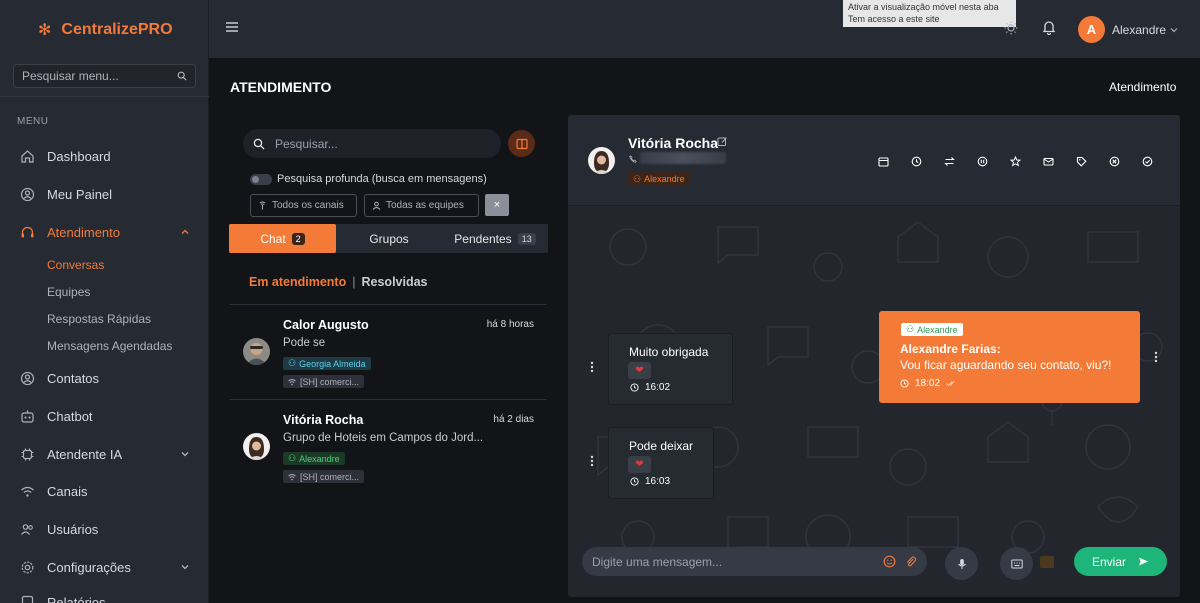 The height and width of the screenshot is (603, 1200). What do you see at coordinates (601, 160) in the screenshot?
I see `contact-avatar` at bounding box center [601, 160].